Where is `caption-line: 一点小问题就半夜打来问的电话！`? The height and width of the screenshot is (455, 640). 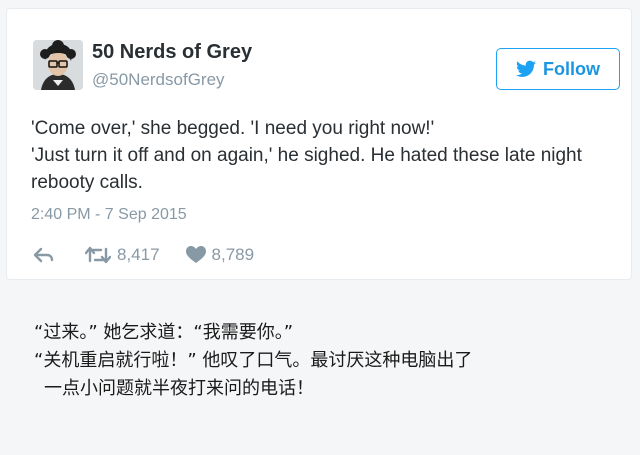 caption-line: 一点小问题就半夜打来问的电话！ is located at coordinates (179, 388).